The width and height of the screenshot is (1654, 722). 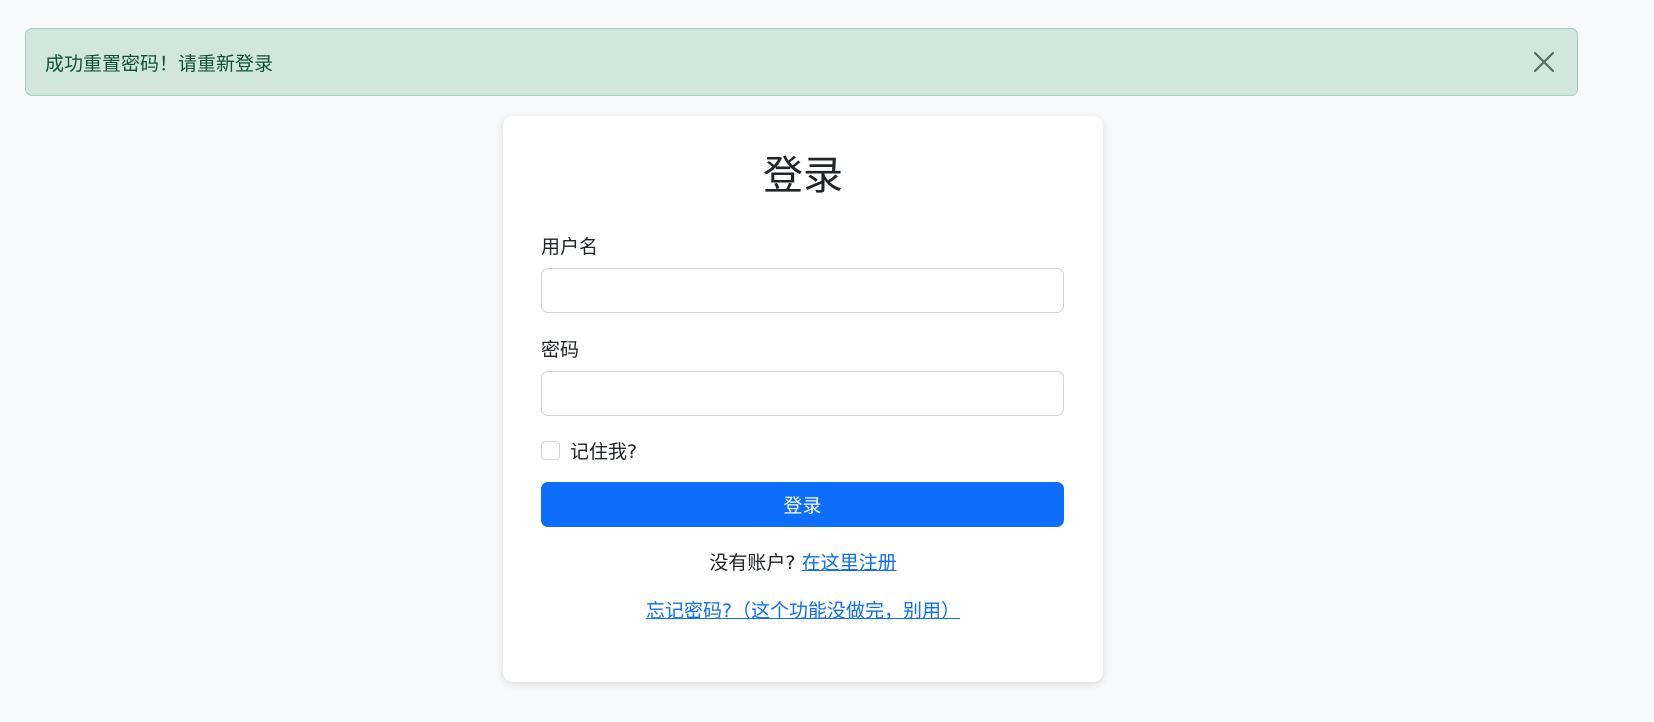 I want to click on login-button: 登录, so click(x=802, y=504).